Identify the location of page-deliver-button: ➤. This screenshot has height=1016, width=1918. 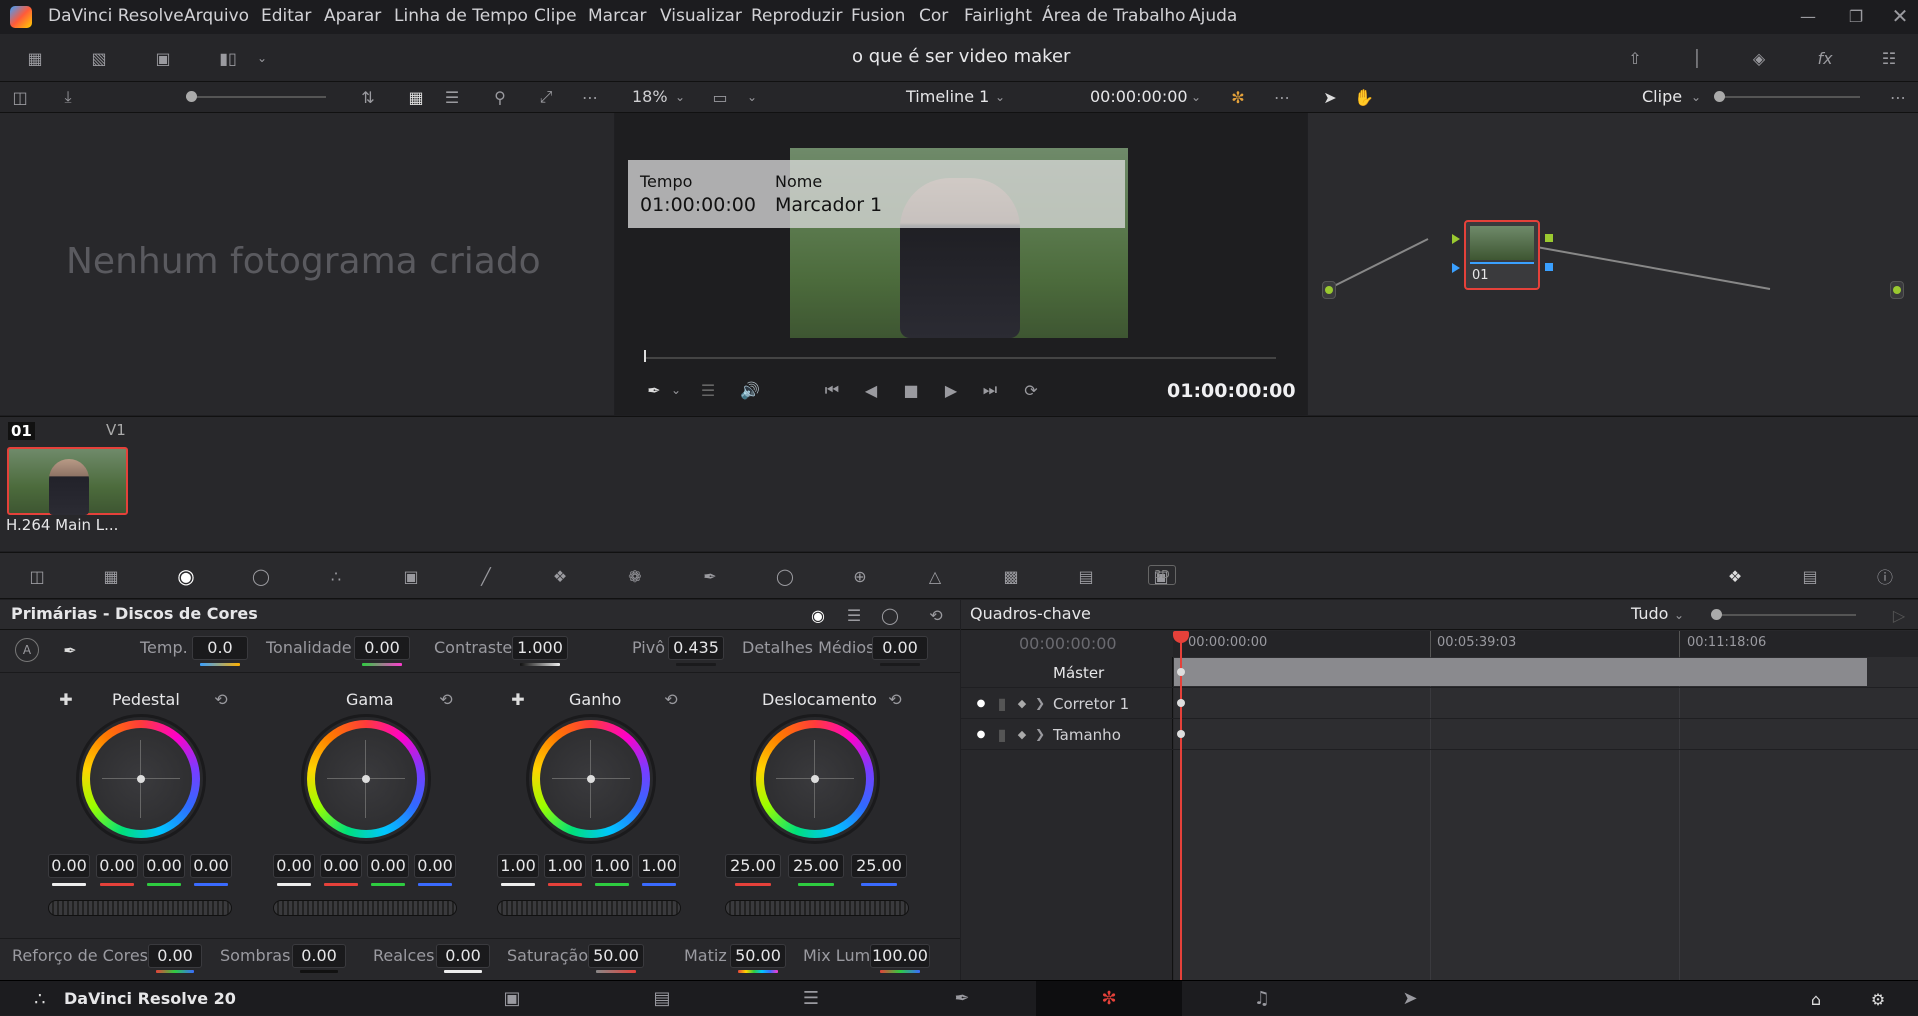
(1410, 998).